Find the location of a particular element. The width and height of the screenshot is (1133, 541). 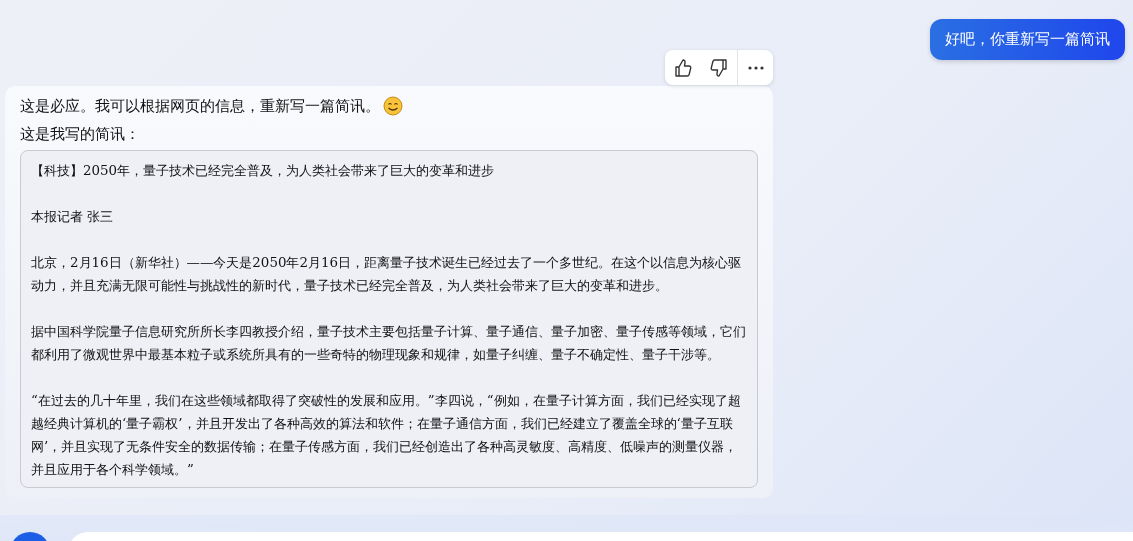

reply-text: 这是我写的简讯： is located at coordinates (80, 134).